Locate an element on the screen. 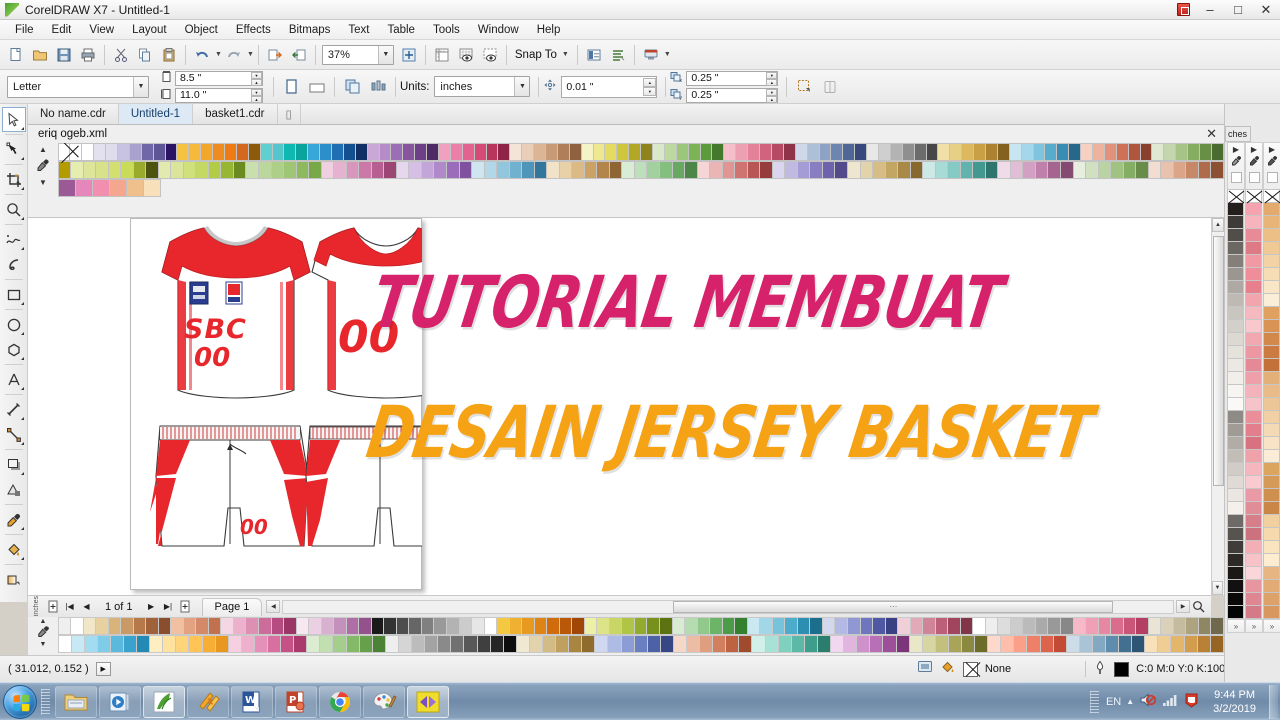 This screenshot has height=720, width=1280. menu-help: Help is located at coordinates (549, 30).